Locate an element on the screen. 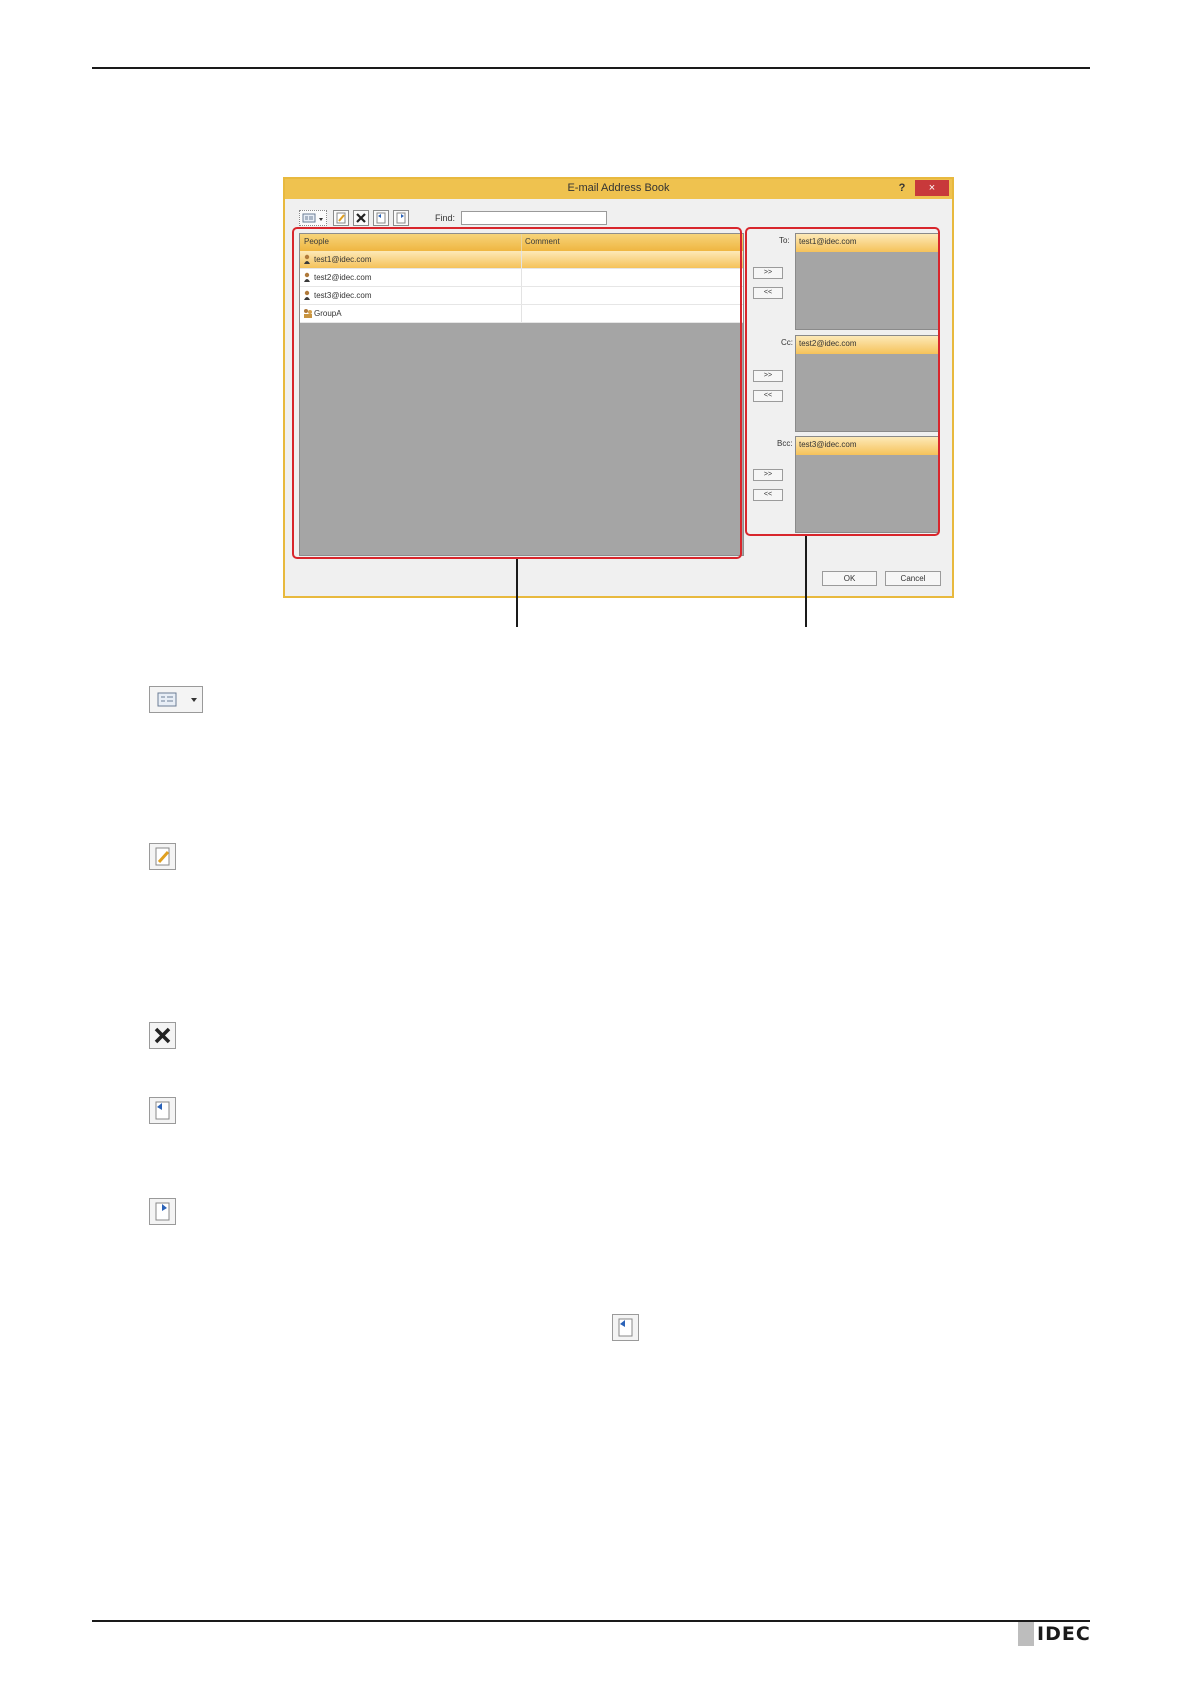 The image size is (1190, 1684). view-dropdown-button is located at coordinates (313, 218).